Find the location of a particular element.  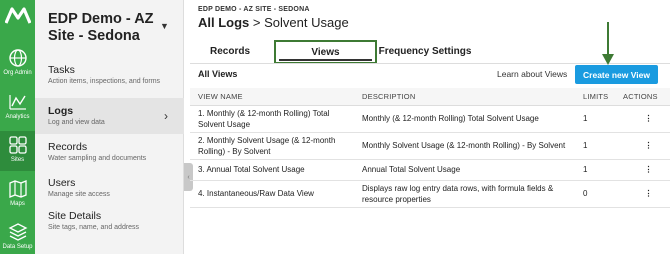

tab-divider is located at coordinates (430, 63).